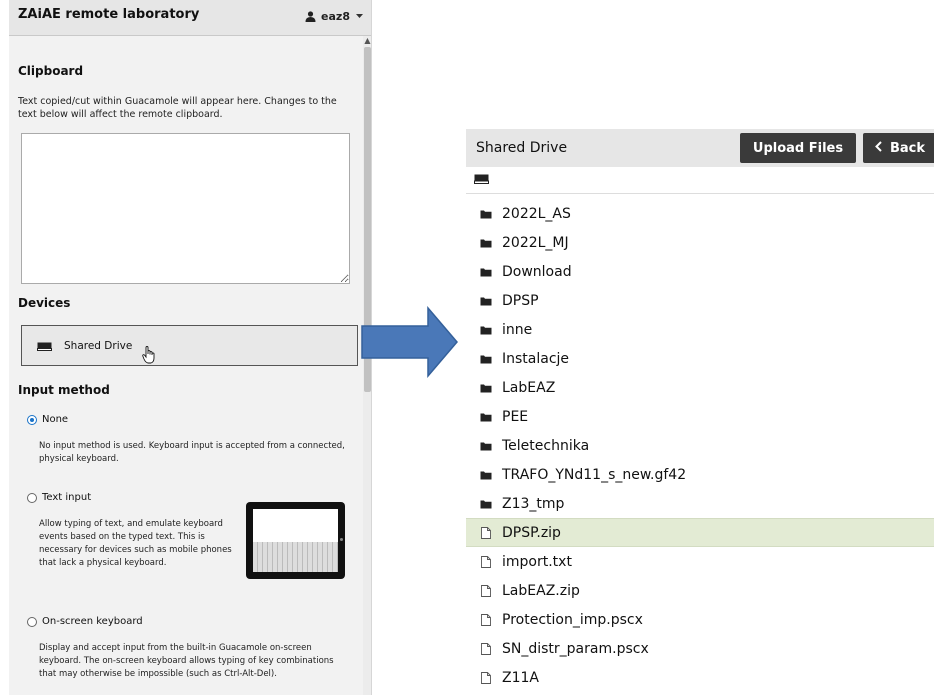  I want to click on folder-row: Teletechnika, so click(700, 445).